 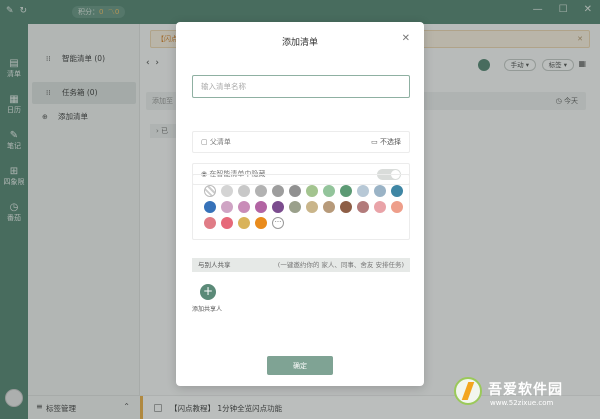 What do you see at coordinates (374, 142) in the screenshot?
I see `folder-open-icon: ▭` at bounding box center [374, 142].